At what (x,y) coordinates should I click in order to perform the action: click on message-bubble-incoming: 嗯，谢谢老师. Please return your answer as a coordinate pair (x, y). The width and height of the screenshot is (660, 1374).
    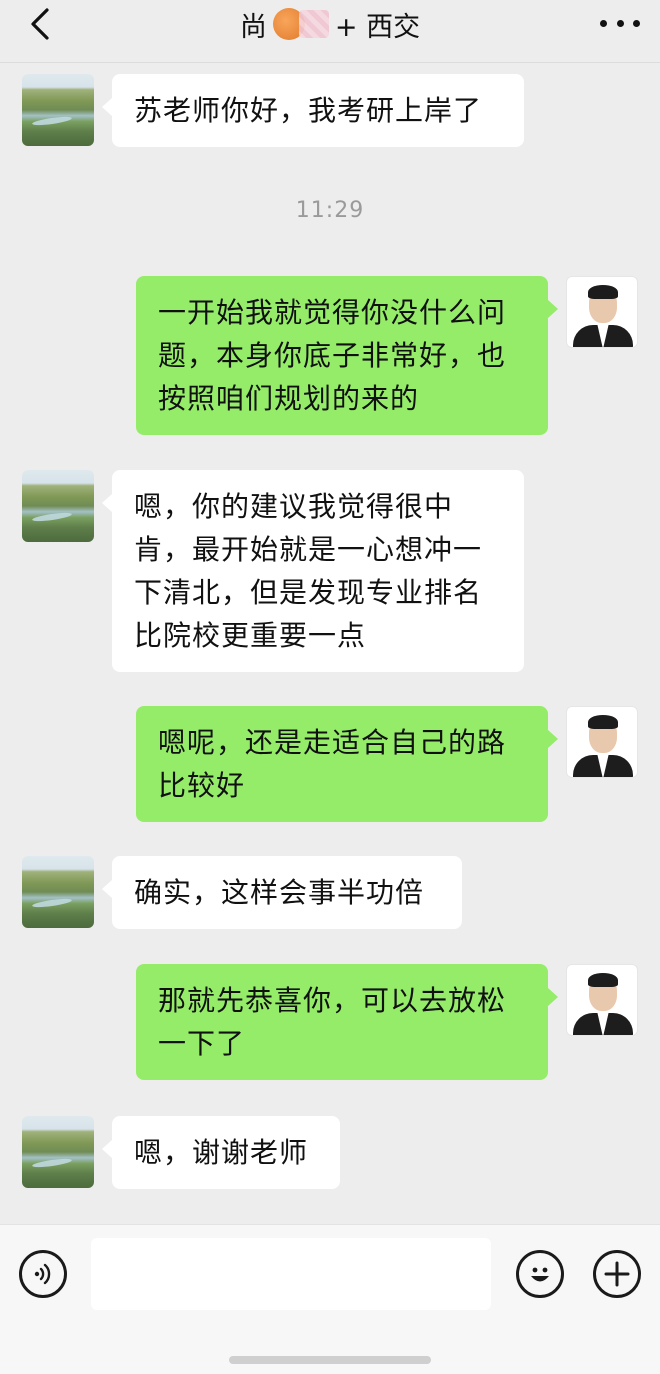
    Looking at the image, I should click on (221, 1152).